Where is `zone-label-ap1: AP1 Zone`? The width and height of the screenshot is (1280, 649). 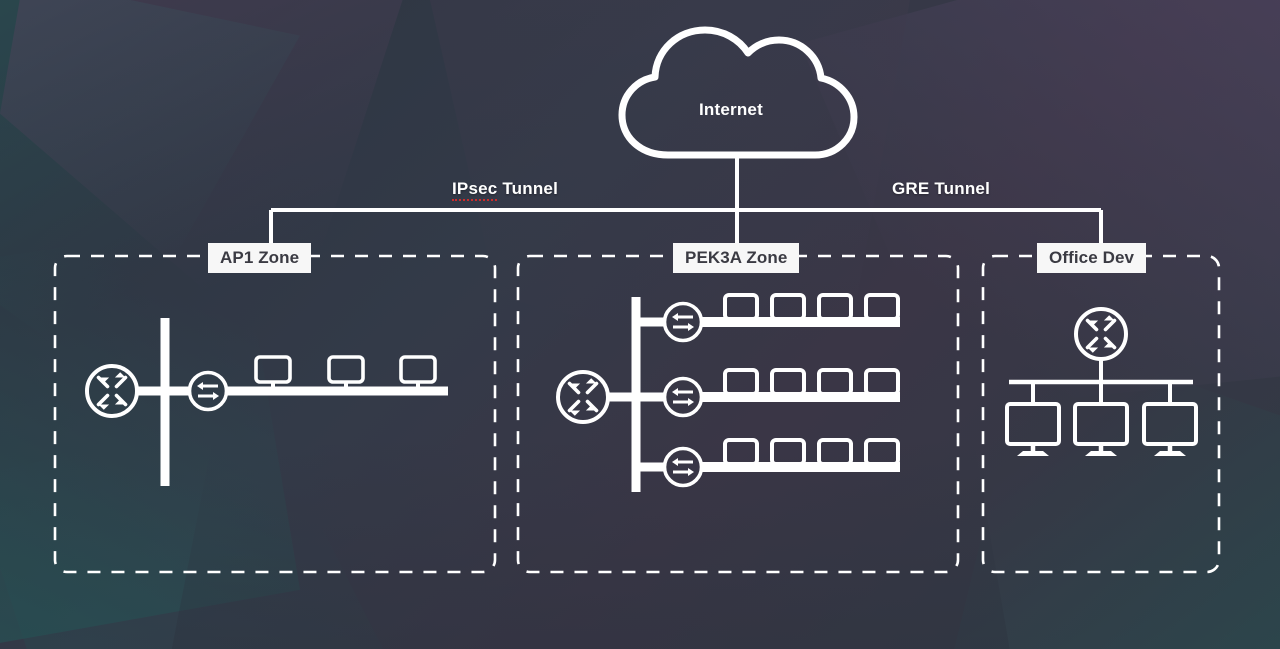 zone-label-ap1: AP1 Zone is located at coordinates (260, 258).